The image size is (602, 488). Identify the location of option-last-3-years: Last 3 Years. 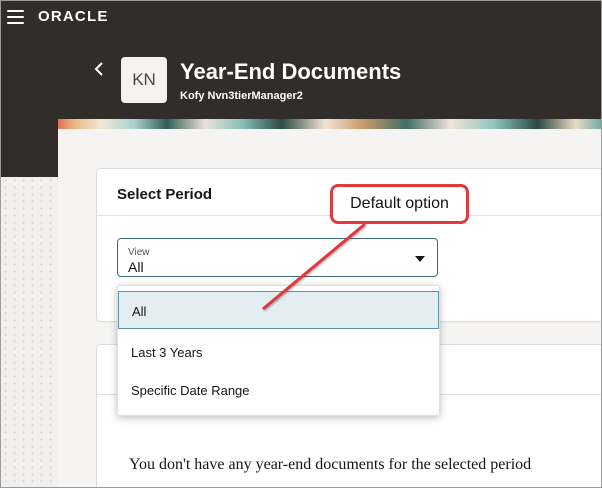
(278, 352).